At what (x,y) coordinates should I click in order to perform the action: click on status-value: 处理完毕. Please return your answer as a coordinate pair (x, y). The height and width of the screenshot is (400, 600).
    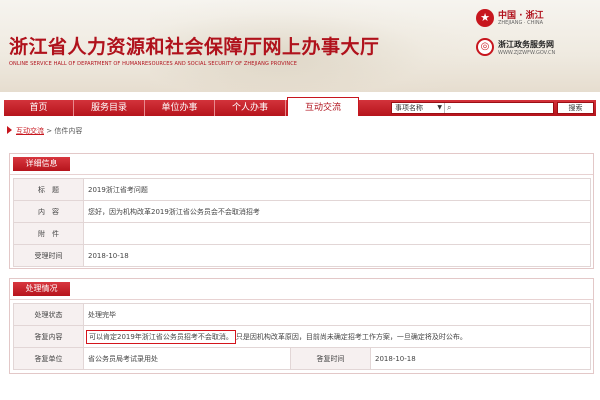
    Looking at the image, I should click on (337, 314).